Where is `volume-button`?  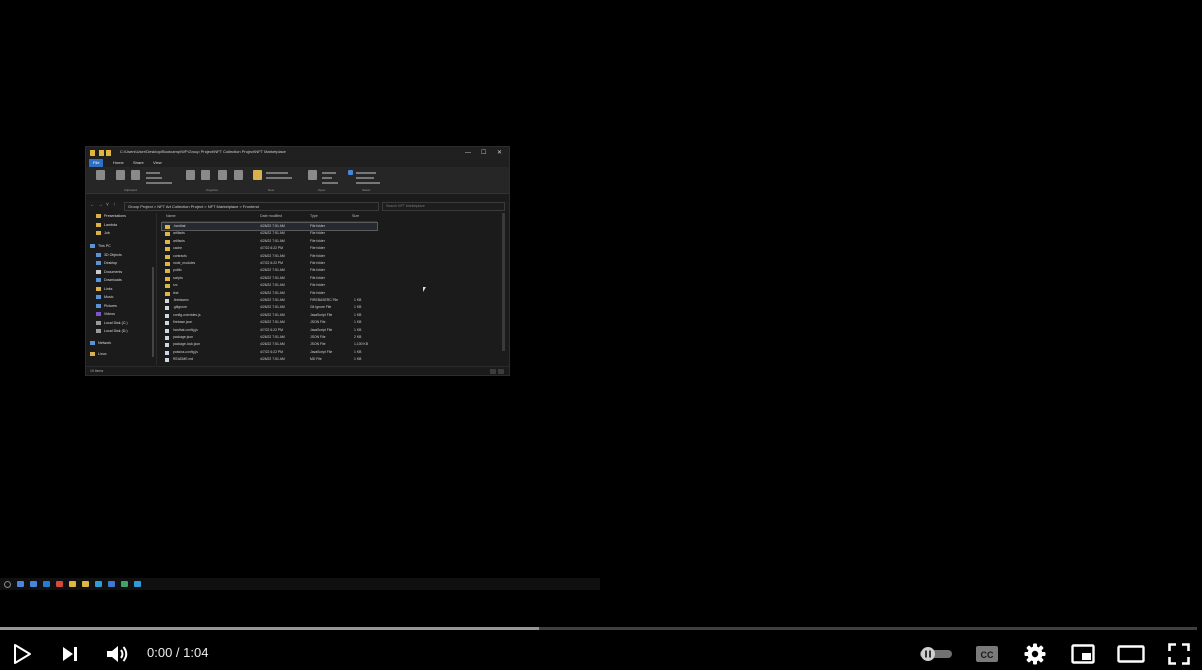 volume-button is located at coordinates (117, 654).